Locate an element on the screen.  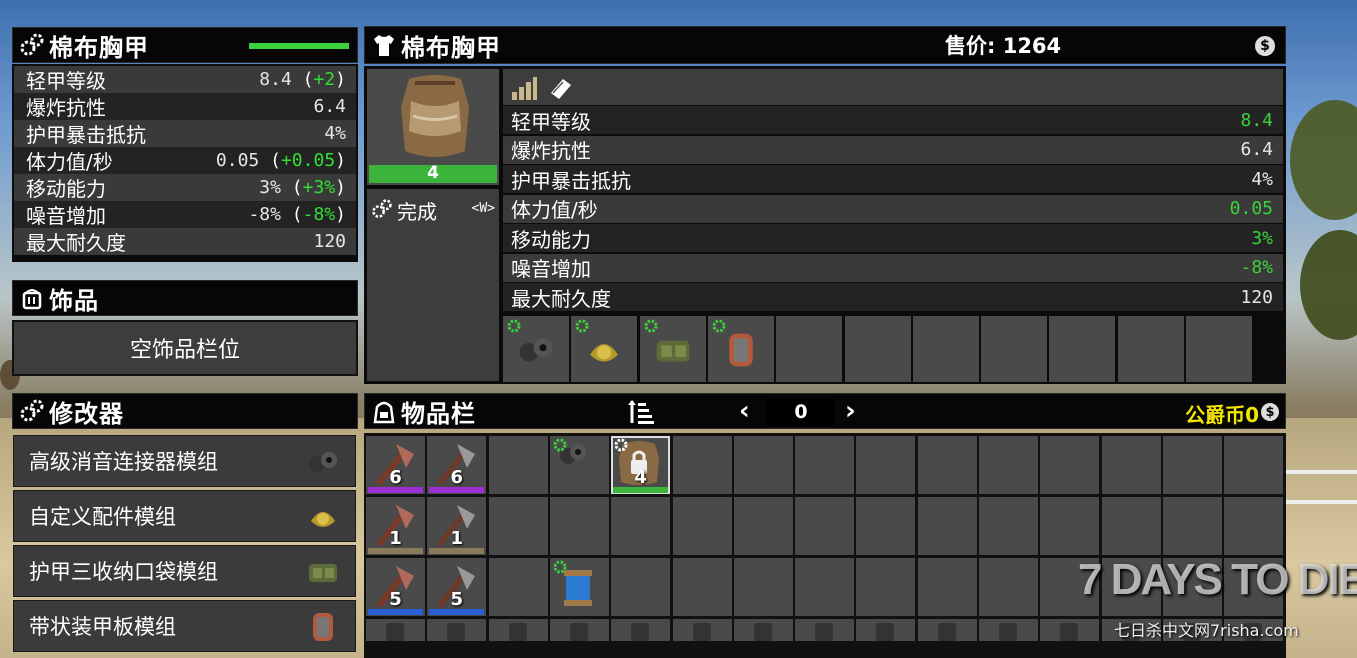
stat-value-number: -8% is located at coordinates (264, 214).